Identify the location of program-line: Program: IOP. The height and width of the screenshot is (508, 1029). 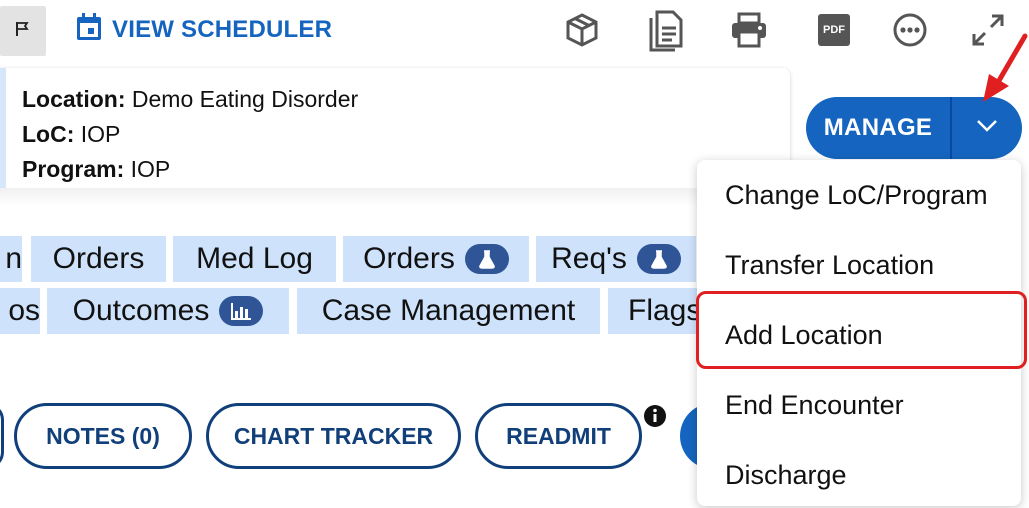
(96, 169).